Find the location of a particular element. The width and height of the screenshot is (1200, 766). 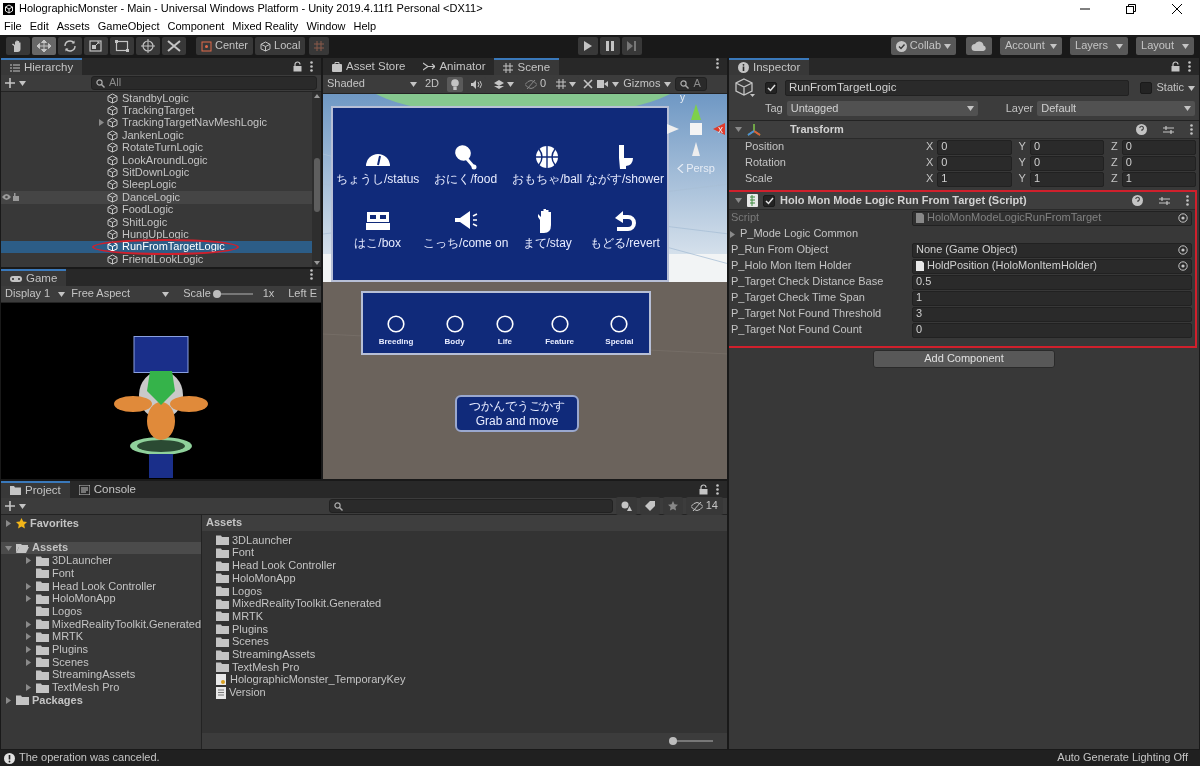

panel-tab: Animator is located at coordinates (454, 66).